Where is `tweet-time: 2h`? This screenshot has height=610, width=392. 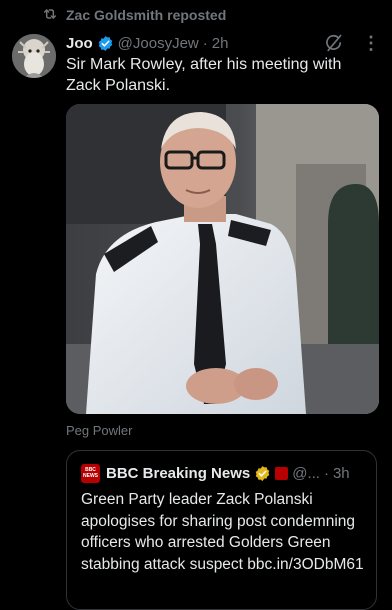 tweet-time: 2h is located at coordinates (220, 43).